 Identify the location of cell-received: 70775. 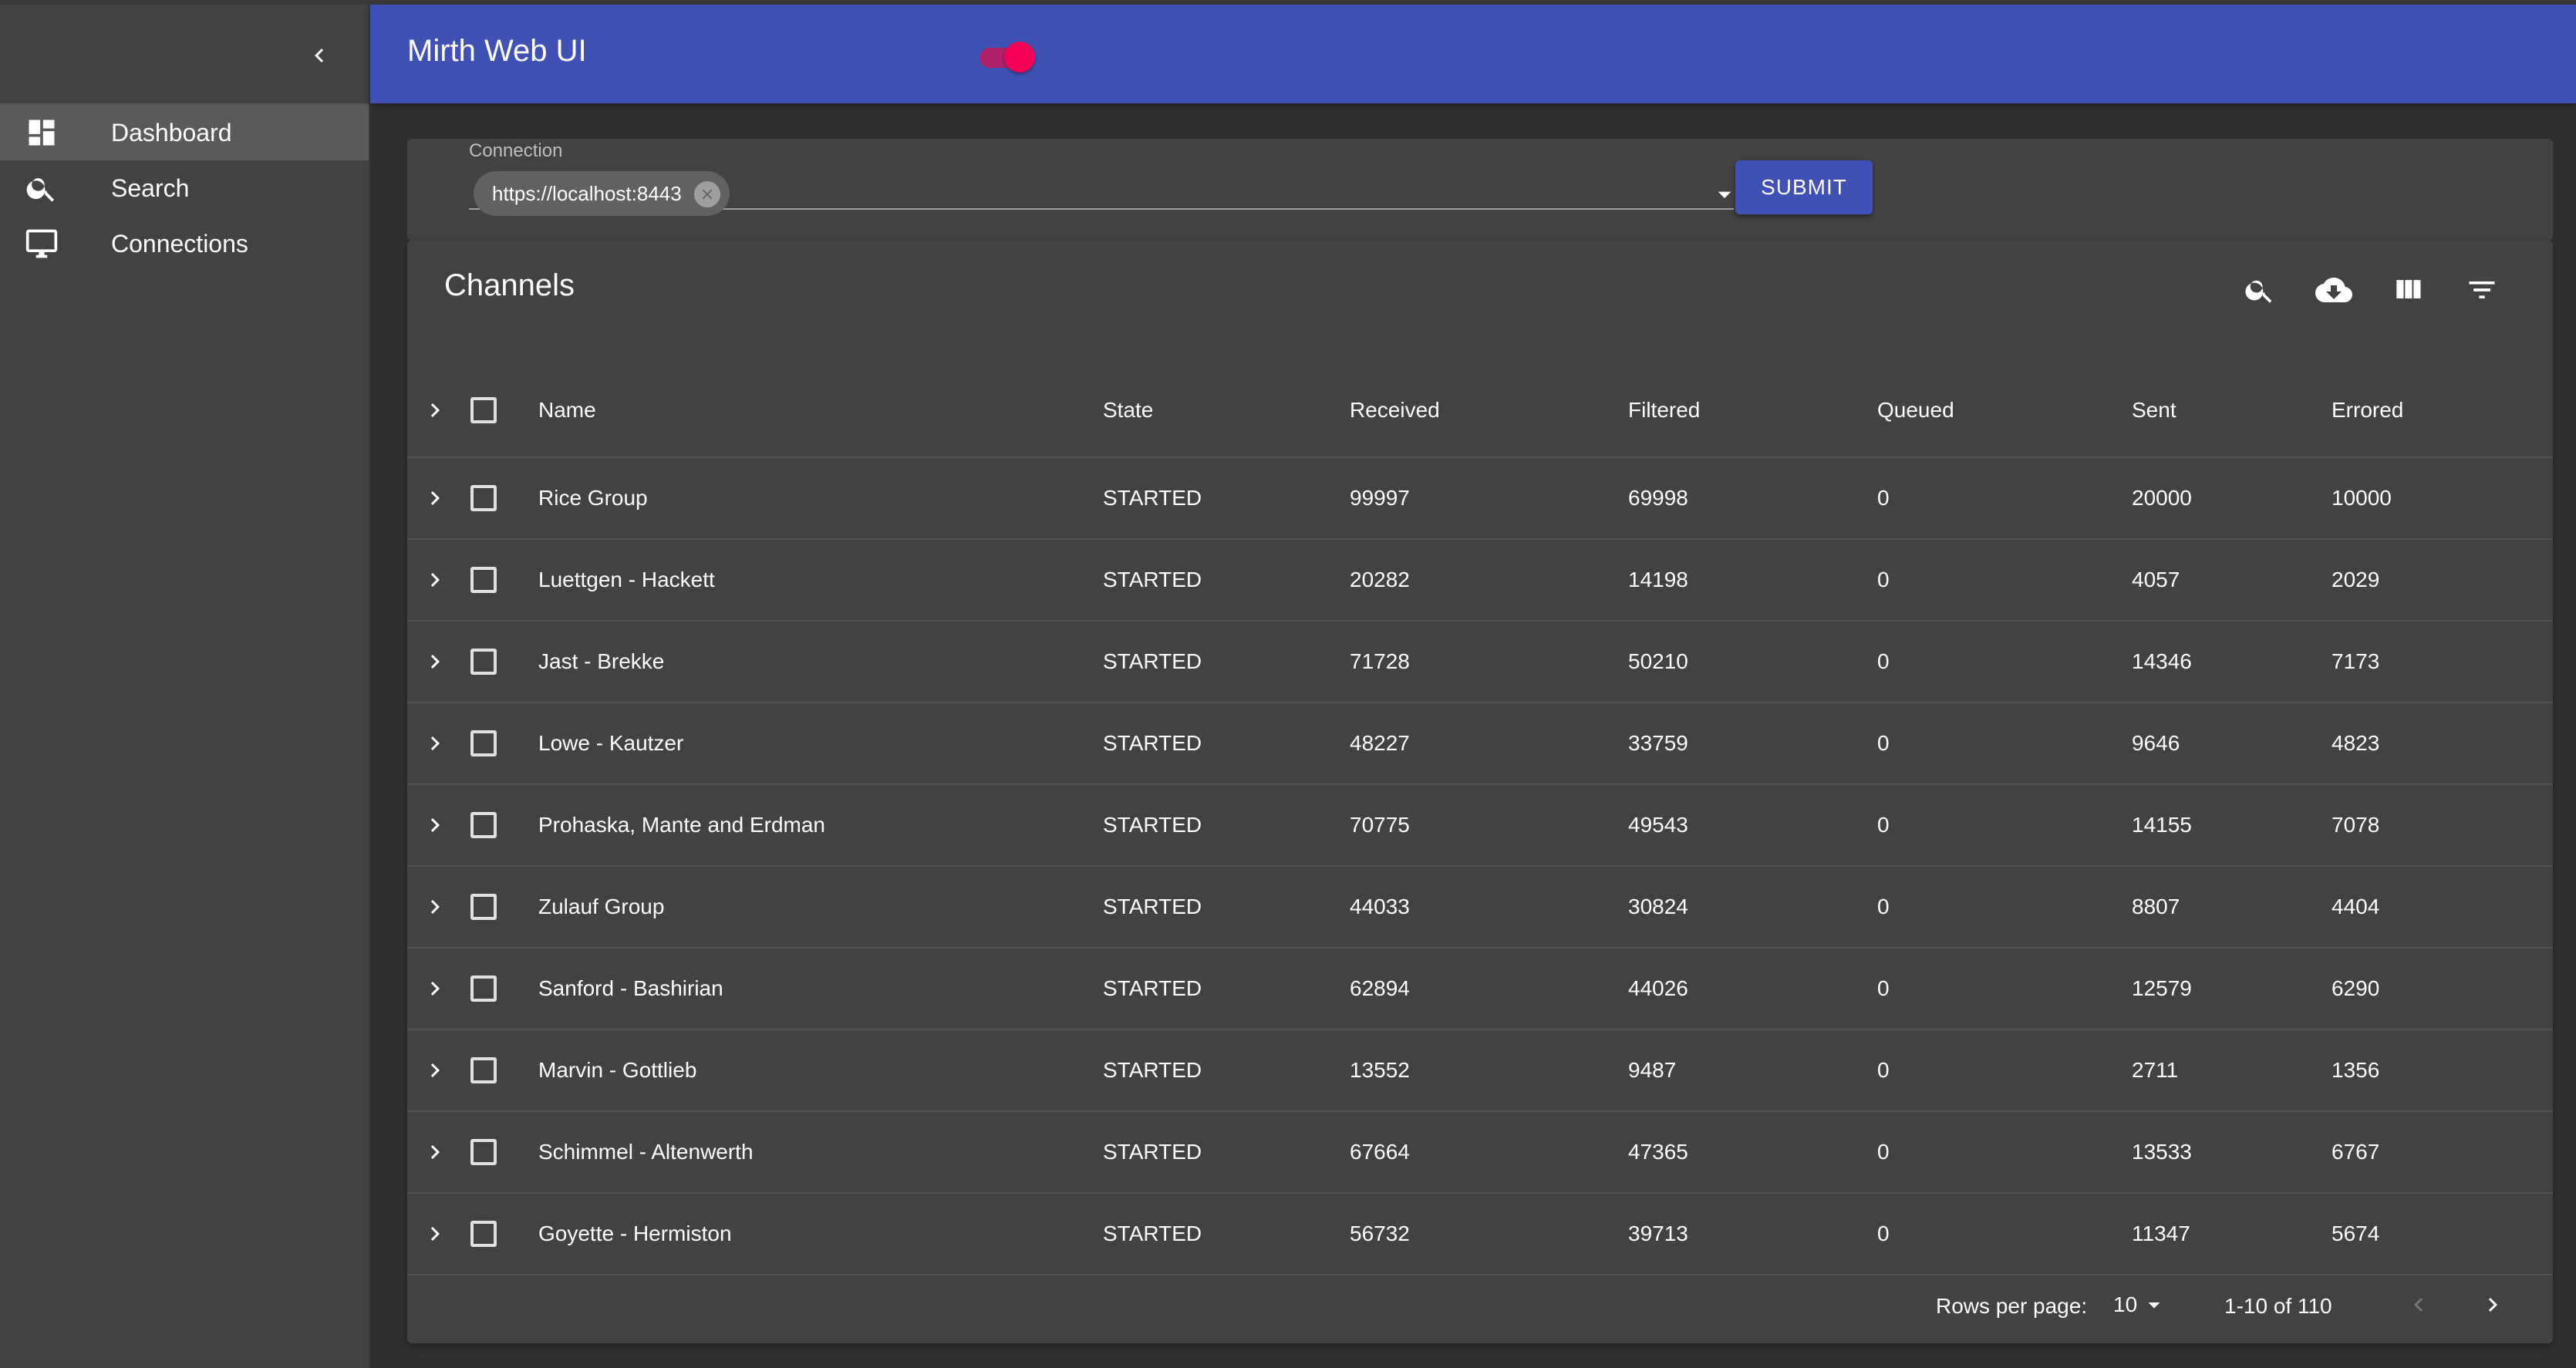
(1380, 825).